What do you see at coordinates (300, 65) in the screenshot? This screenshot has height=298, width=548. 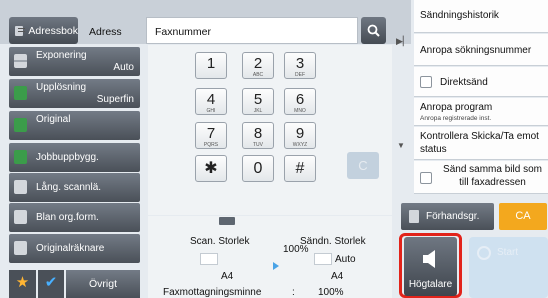 I see `key-3: 3 DEF` at bounding box center [300, 65].